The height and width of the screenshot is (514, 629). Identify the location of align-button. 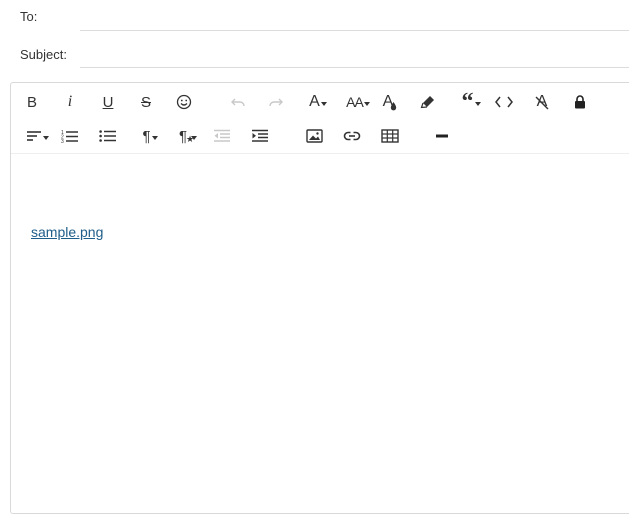
(37, 136).